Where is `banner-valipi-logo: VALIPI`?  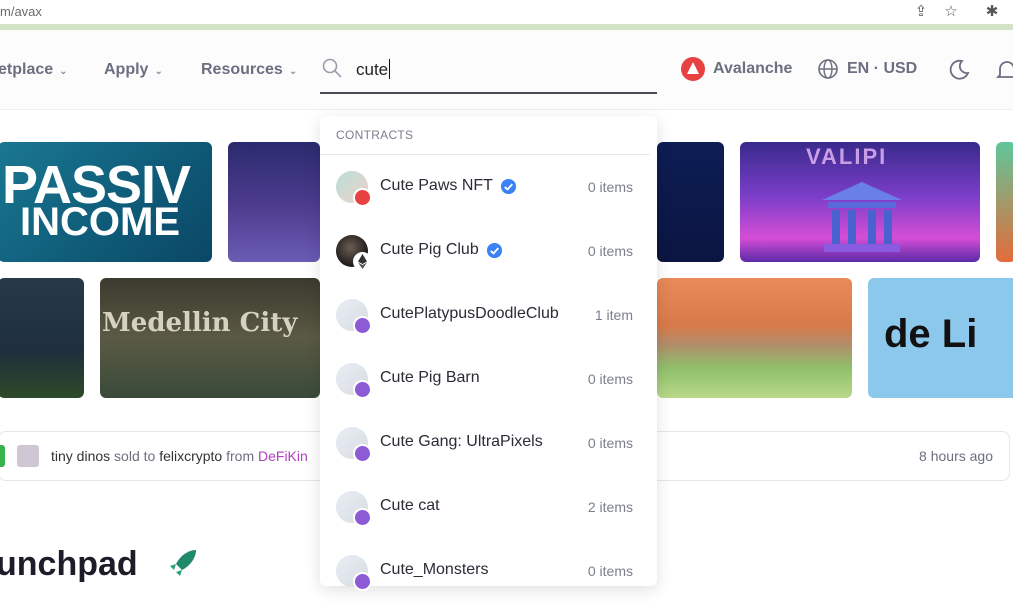
banner-valipi-logo: VALIPI is located at coordinates (847, 156).